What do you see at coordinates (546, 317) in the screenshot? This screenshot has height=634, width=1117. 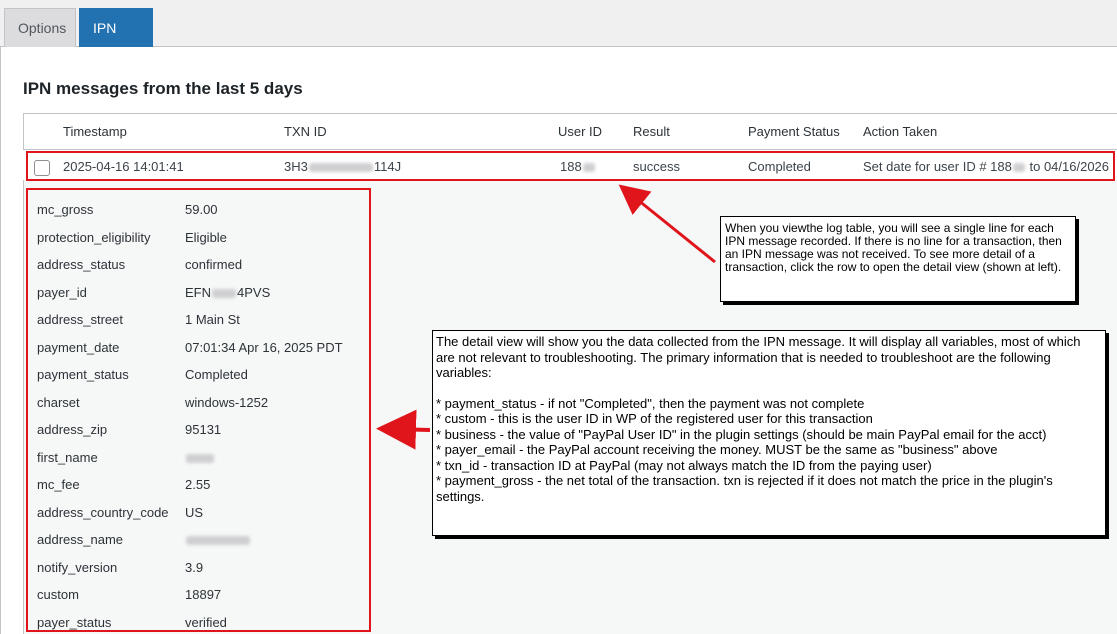 I see `annotation-arrows` at bounding box center [546, 317].